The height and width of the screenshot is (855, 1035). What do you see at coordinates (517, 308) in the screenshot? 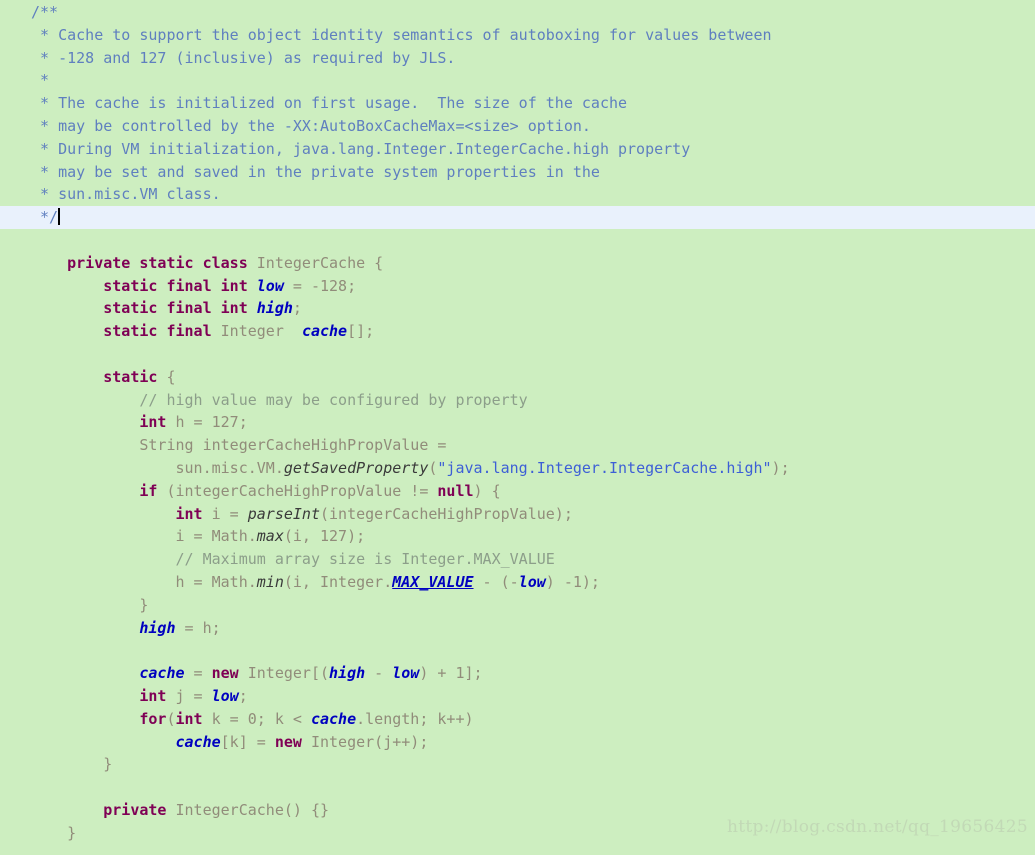
I see `code-line: static final int high;` at bounding box center [517, 308].